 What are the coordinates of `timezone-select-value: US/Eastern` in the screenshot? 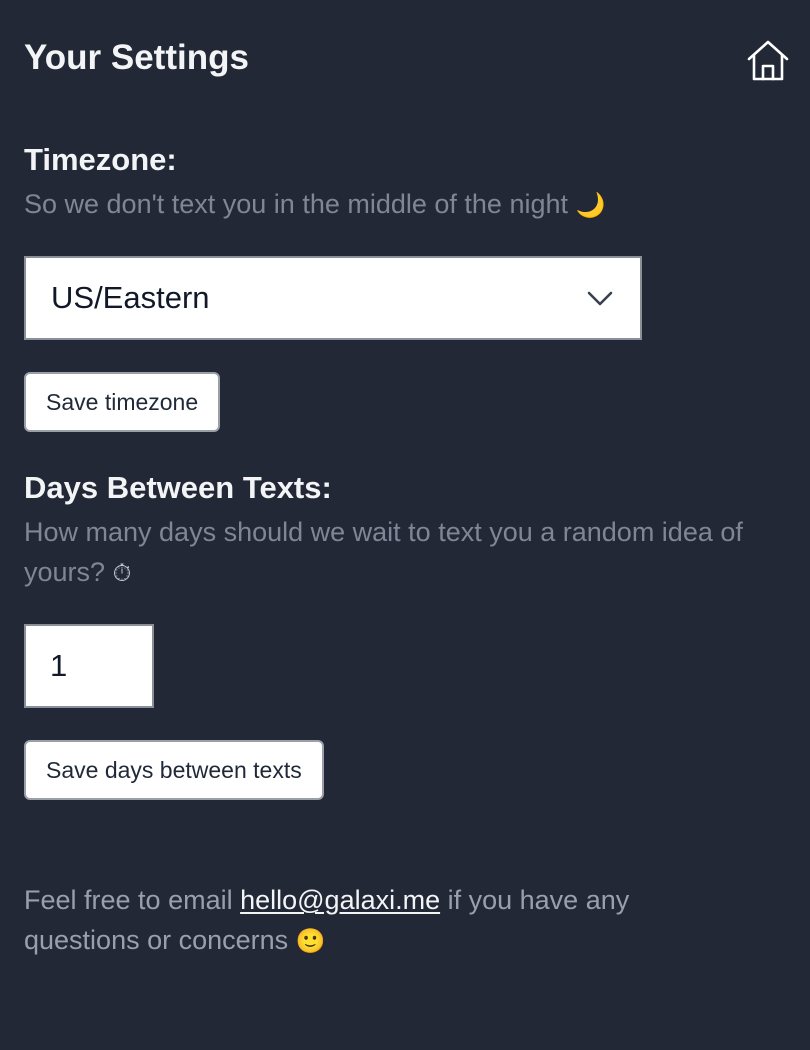 It's located at (130, 297).